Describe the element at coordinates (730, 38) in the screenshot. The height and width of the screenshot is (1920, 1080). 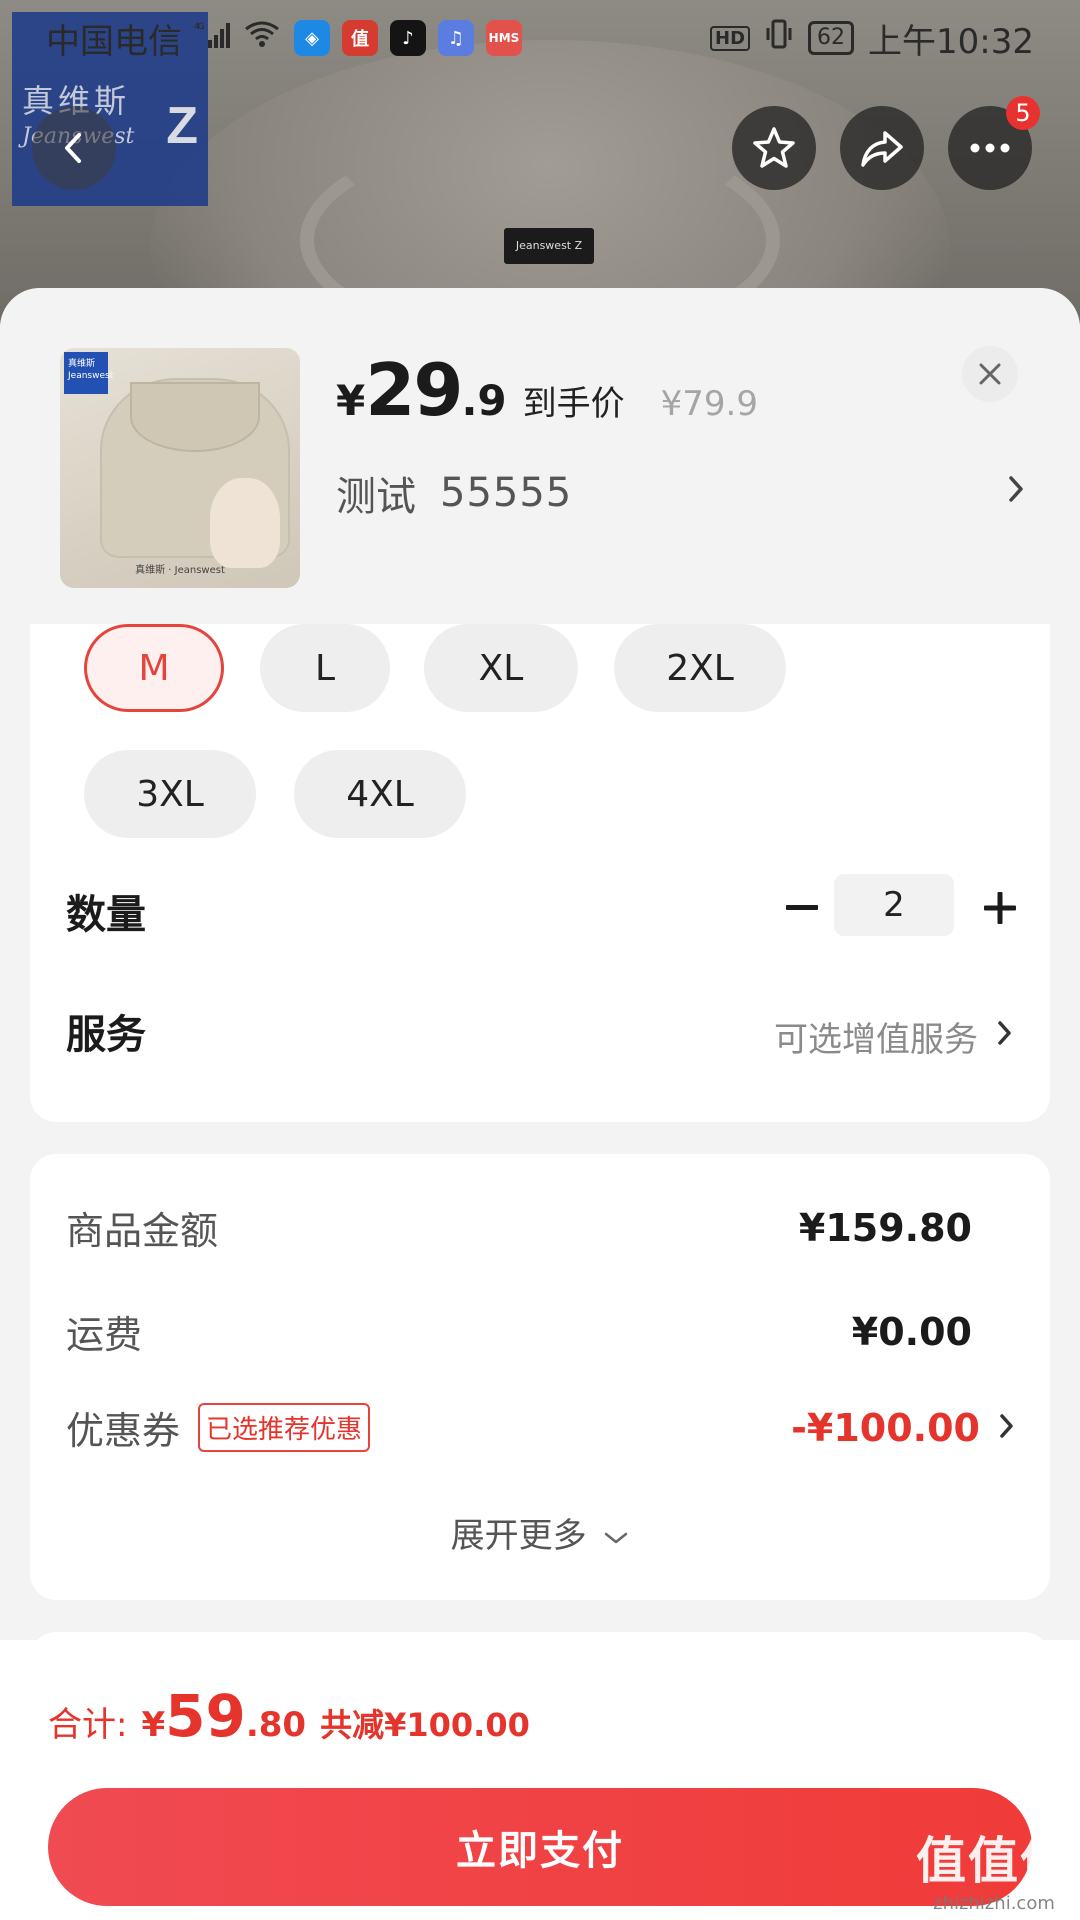
I see `hd-icon: HD` at that location.